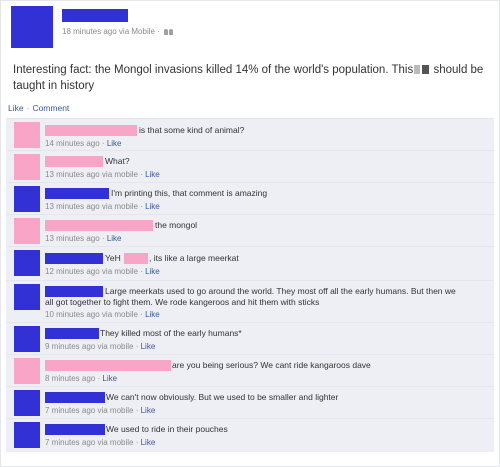  I want to click on like-link: Like, so click(16, 108).